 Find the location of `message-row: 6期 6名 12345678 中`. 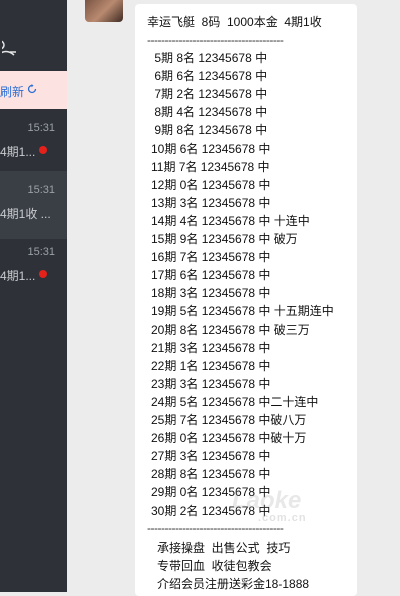

message-row: 6期 6名 12345678 中 is located at coordinates (209, 76).